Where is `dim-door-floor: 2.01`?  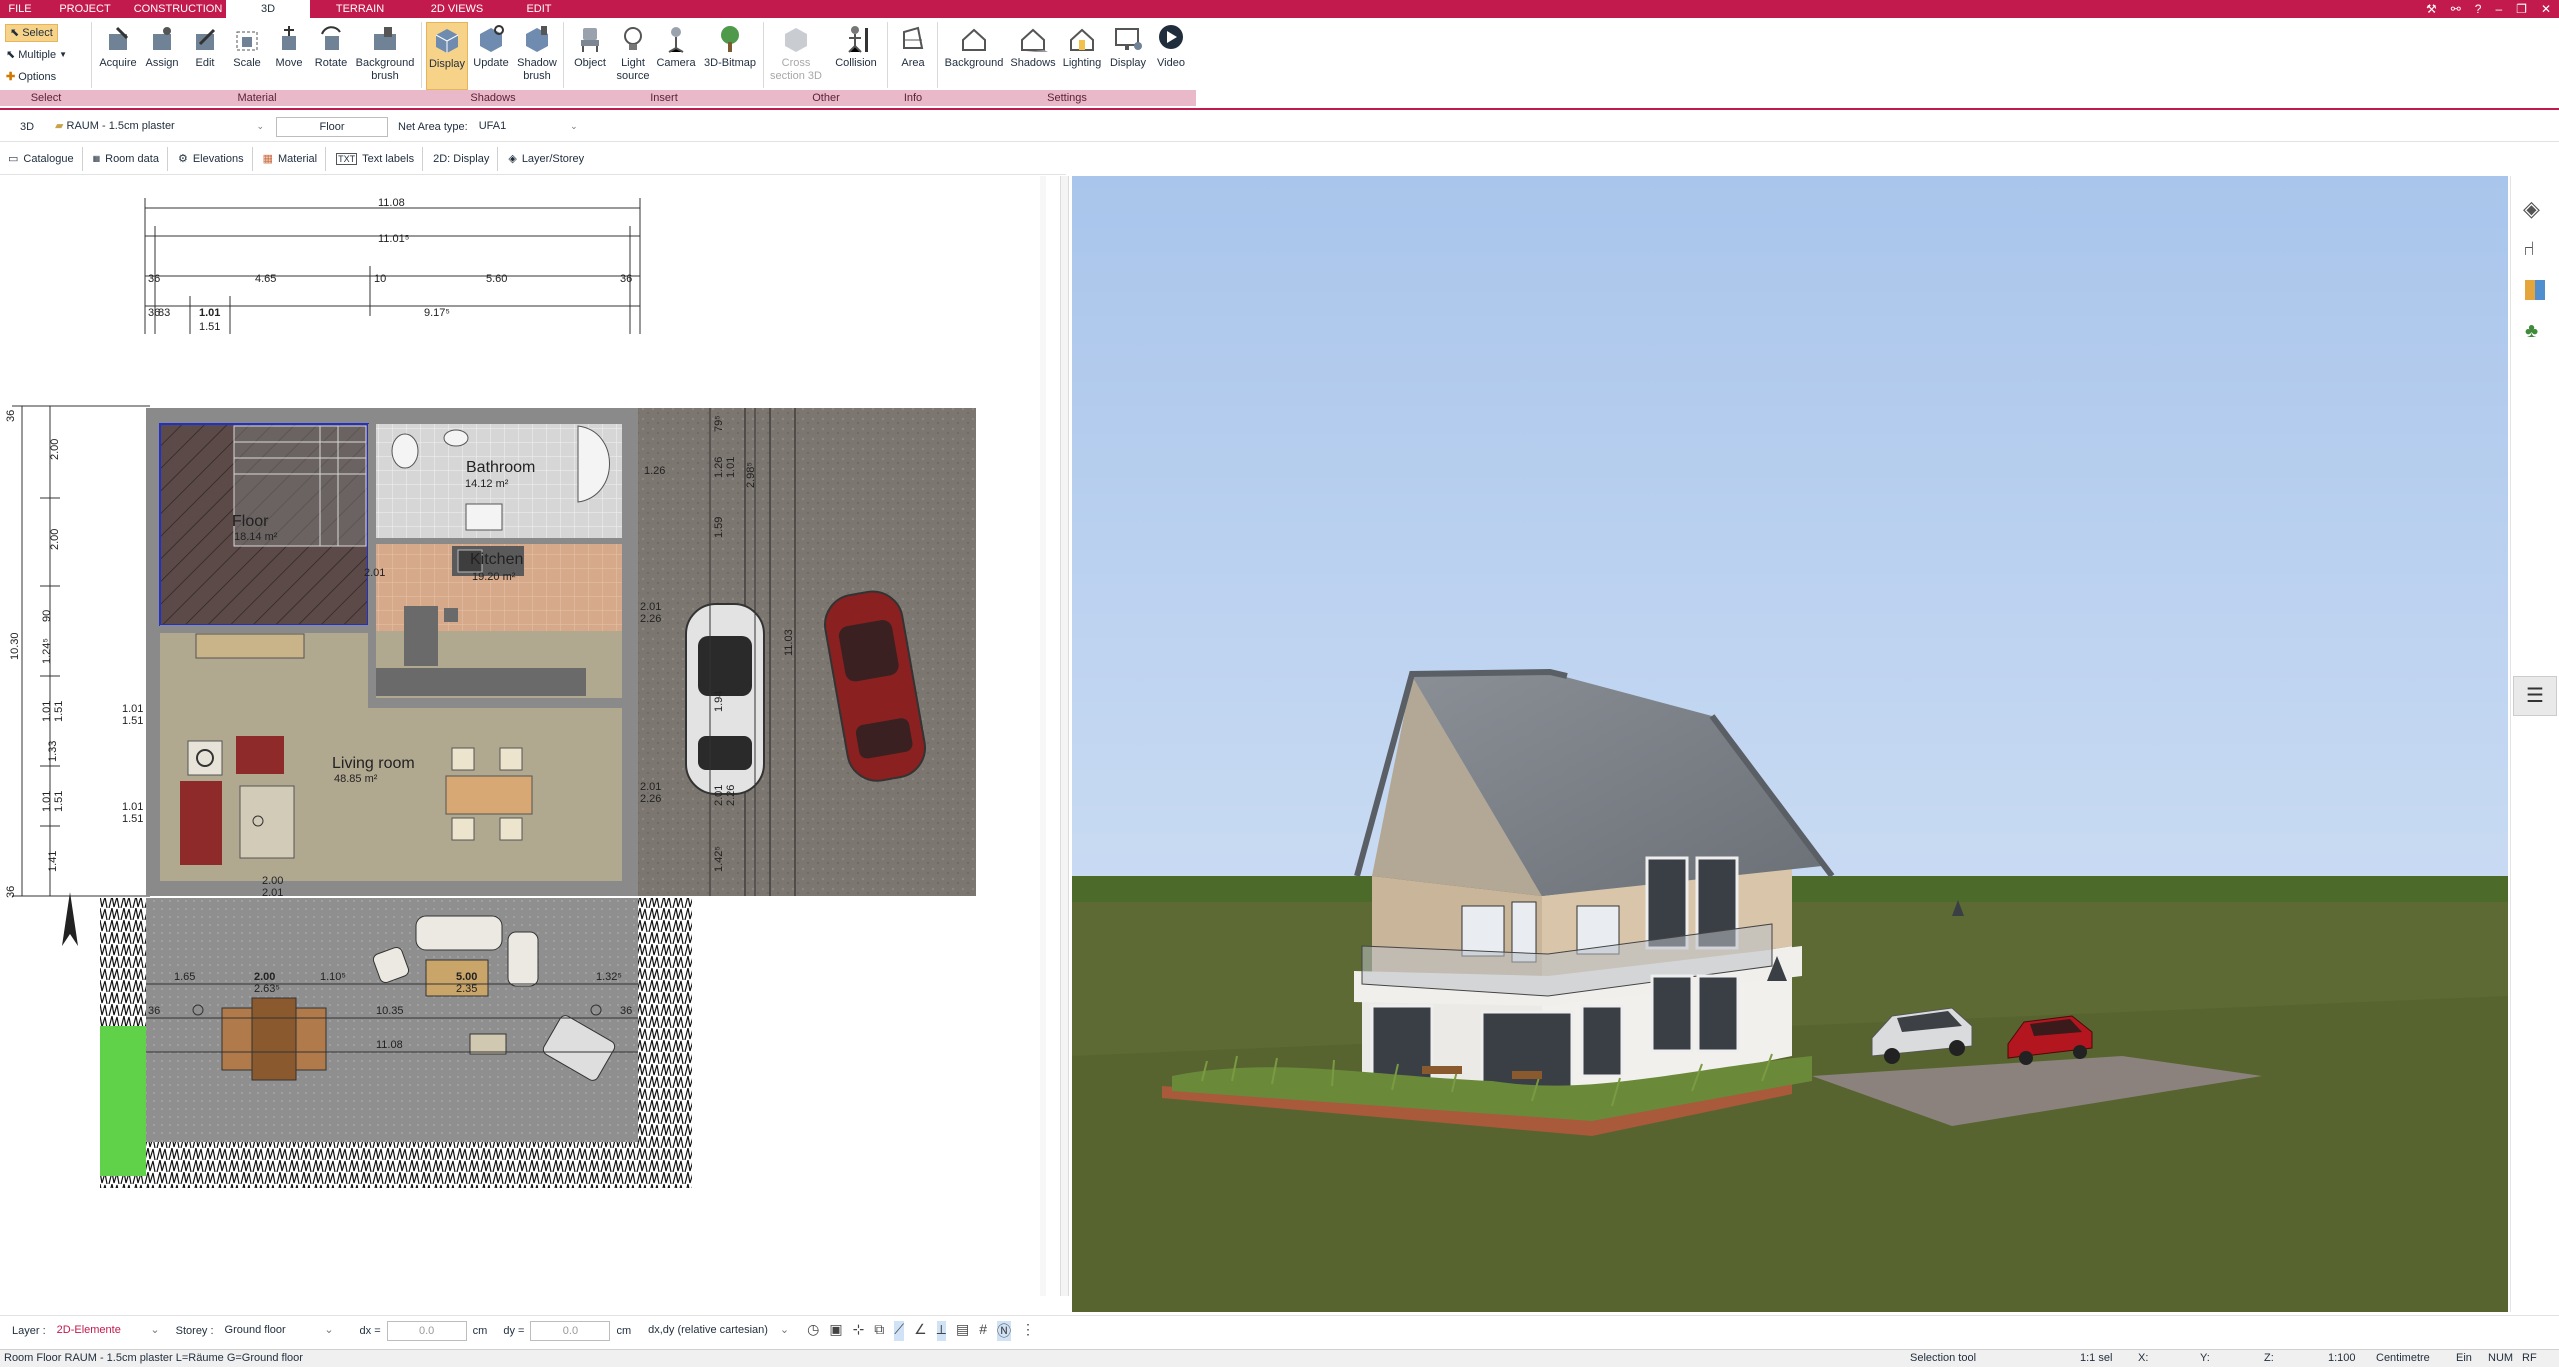
dim-door-floor: 2.01 is located at coordinates (374, 573).